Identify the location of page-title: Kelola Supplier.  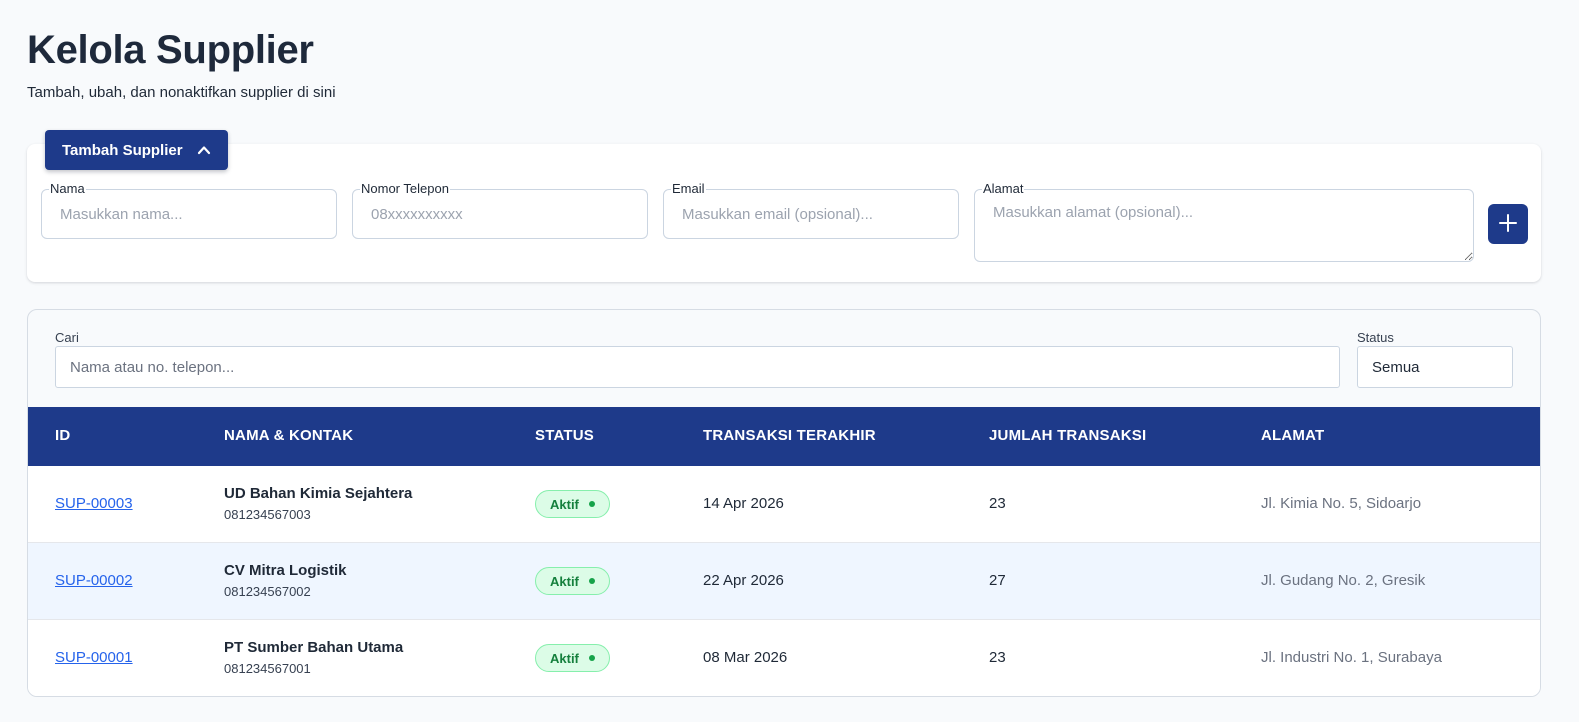
(170, 50).